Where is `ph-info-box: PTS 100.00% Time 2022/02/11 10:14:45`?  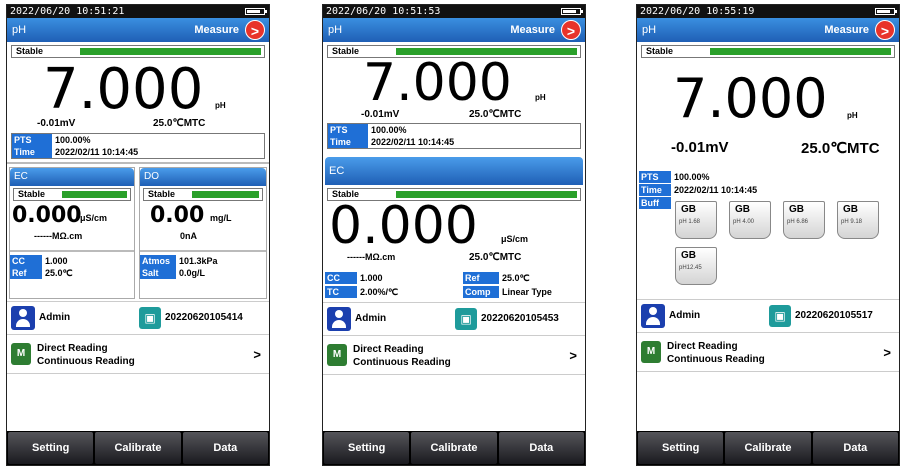
ph-info-box: PTS 100.00% Time 2022/02/11 10:14:45 is located at coordinates (138, 146).